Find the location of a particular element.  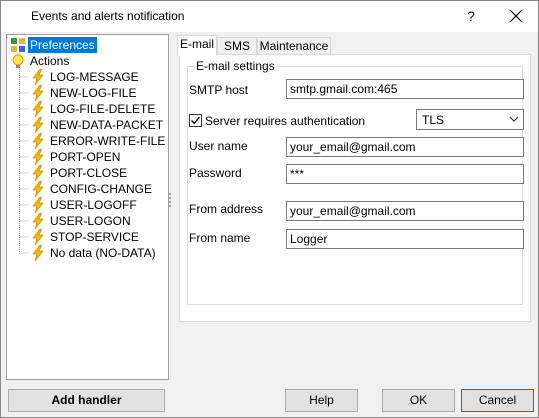

smtp-host-label: SMTP host is located at coordinates (219, 90).